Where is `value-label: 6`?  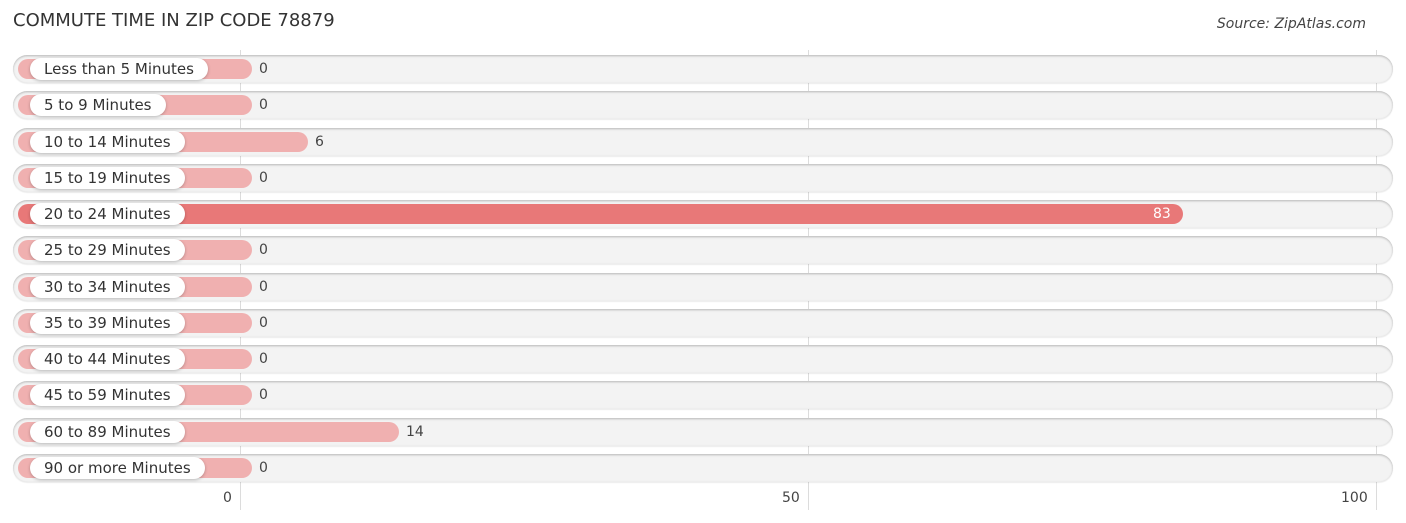
value-label: 6 is located at coordinates (319, 142).